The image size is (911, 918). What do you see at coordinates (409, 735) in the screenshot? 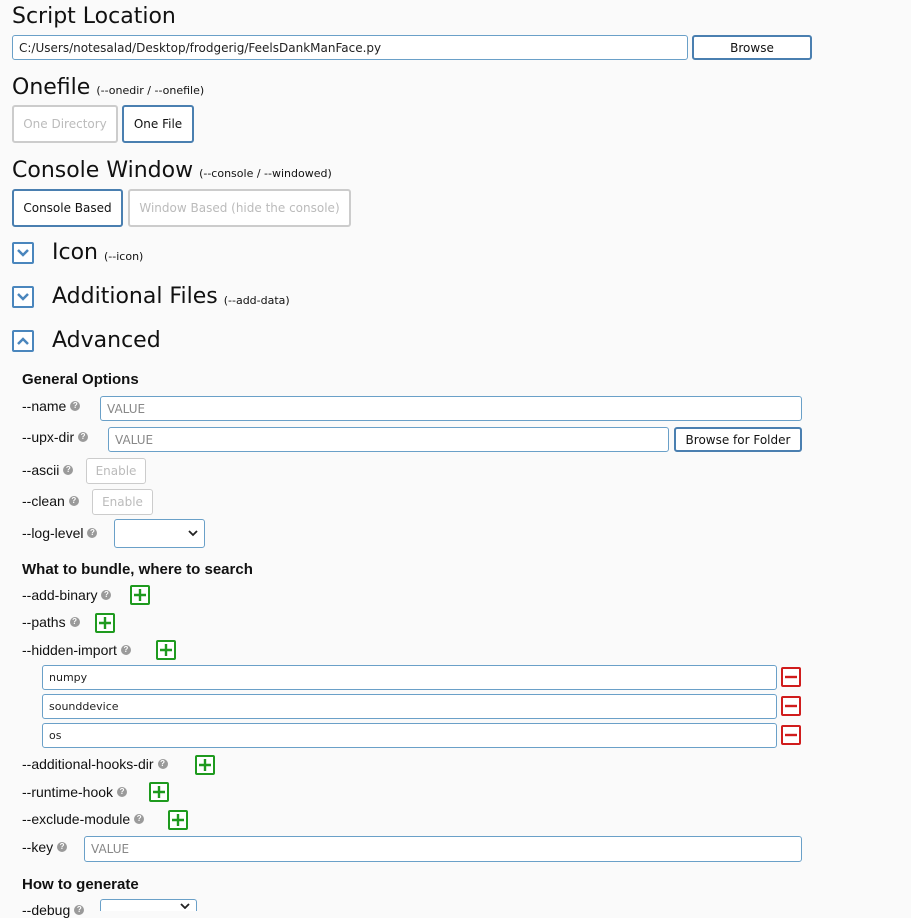
I see `hidden-import-field-os: os` at bounding box center [409, 735].